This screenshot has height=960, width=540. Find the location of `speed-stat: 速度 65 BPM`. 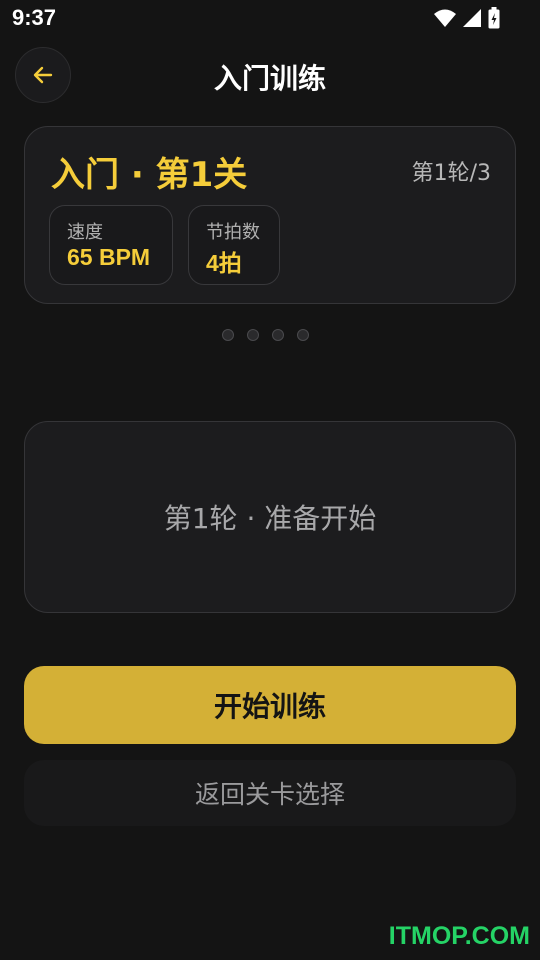

speed-stat: 速度 65 BPM is located at coordinates (111, 245).